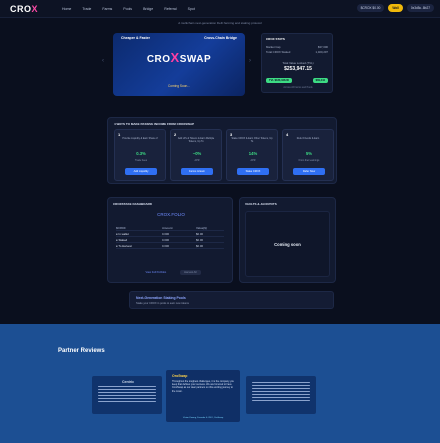 Image resolution: width=440 pixels, height=443 pixels. What do you see at coordinates (179, 38) in the screenshot?
I see `hero-head: Cheaper & Faster Cross-Chain Bridge` at bounding box center [179, 38].